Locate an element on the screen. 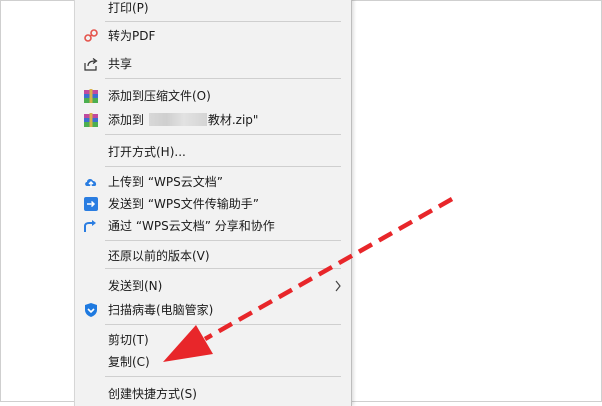 This screenshot has width=602, height=406. menu-item-add-to-zip: 添加到 教材.zip" is located at coordinates (213, 120).